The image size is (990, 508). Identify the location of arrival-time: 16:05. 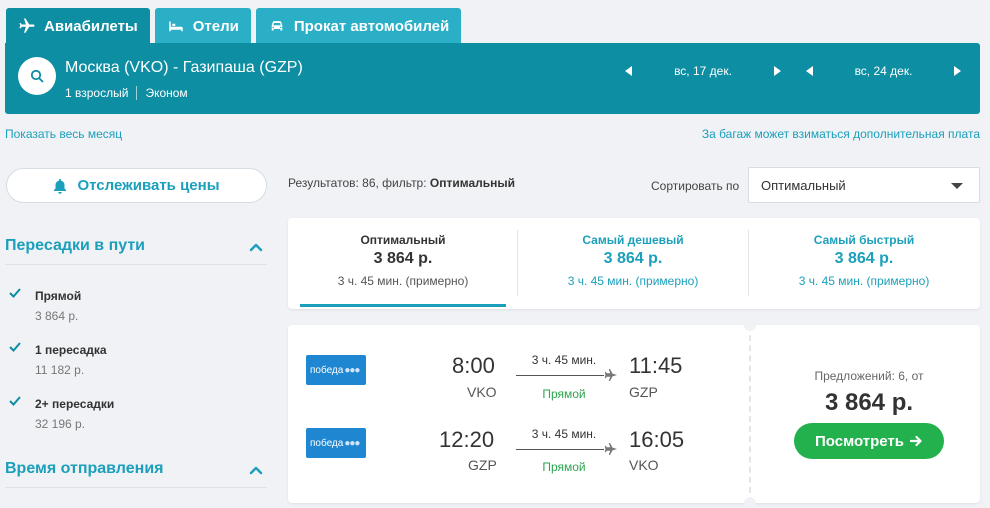
(657, 439).